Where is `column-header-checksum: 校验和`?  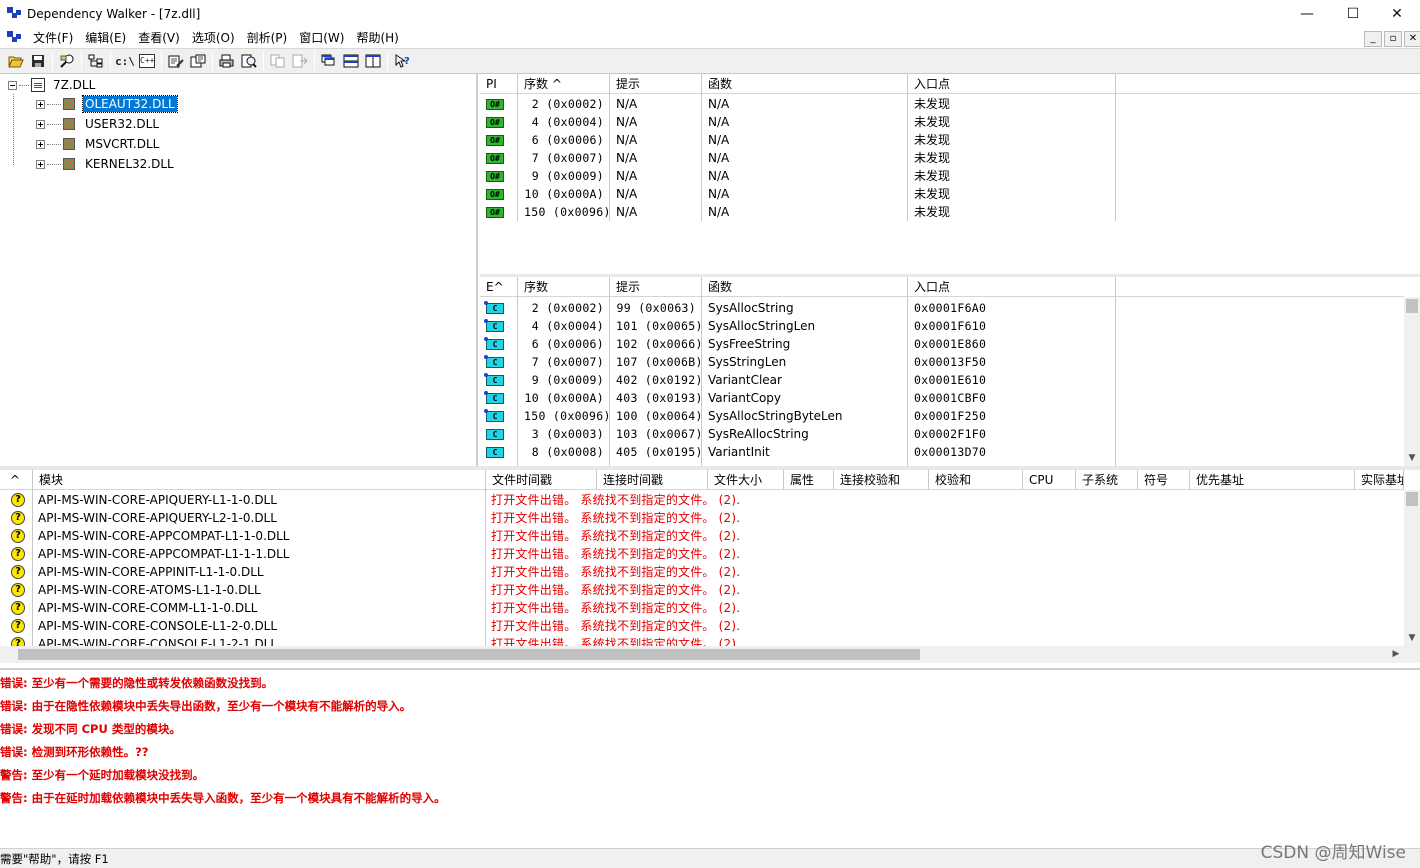 column-header-checksum: 校验和 is located at coordinates (976, 480).